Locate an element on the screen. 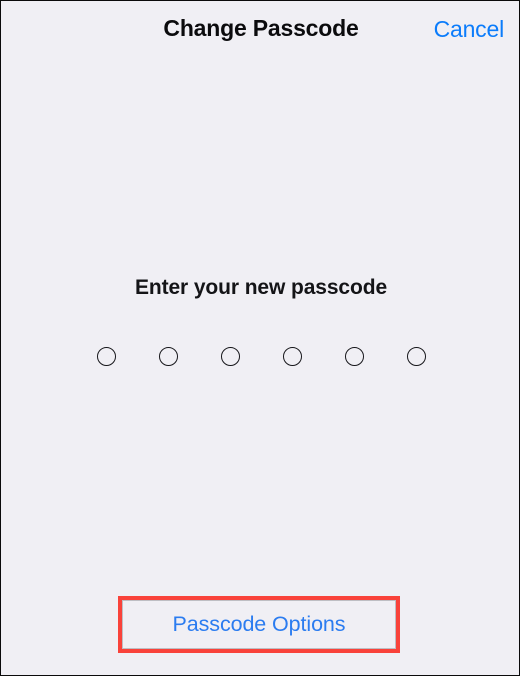 The height and width of the screenshot is (676, 520). passcode-dots-group is located at coordinates (260, 356).